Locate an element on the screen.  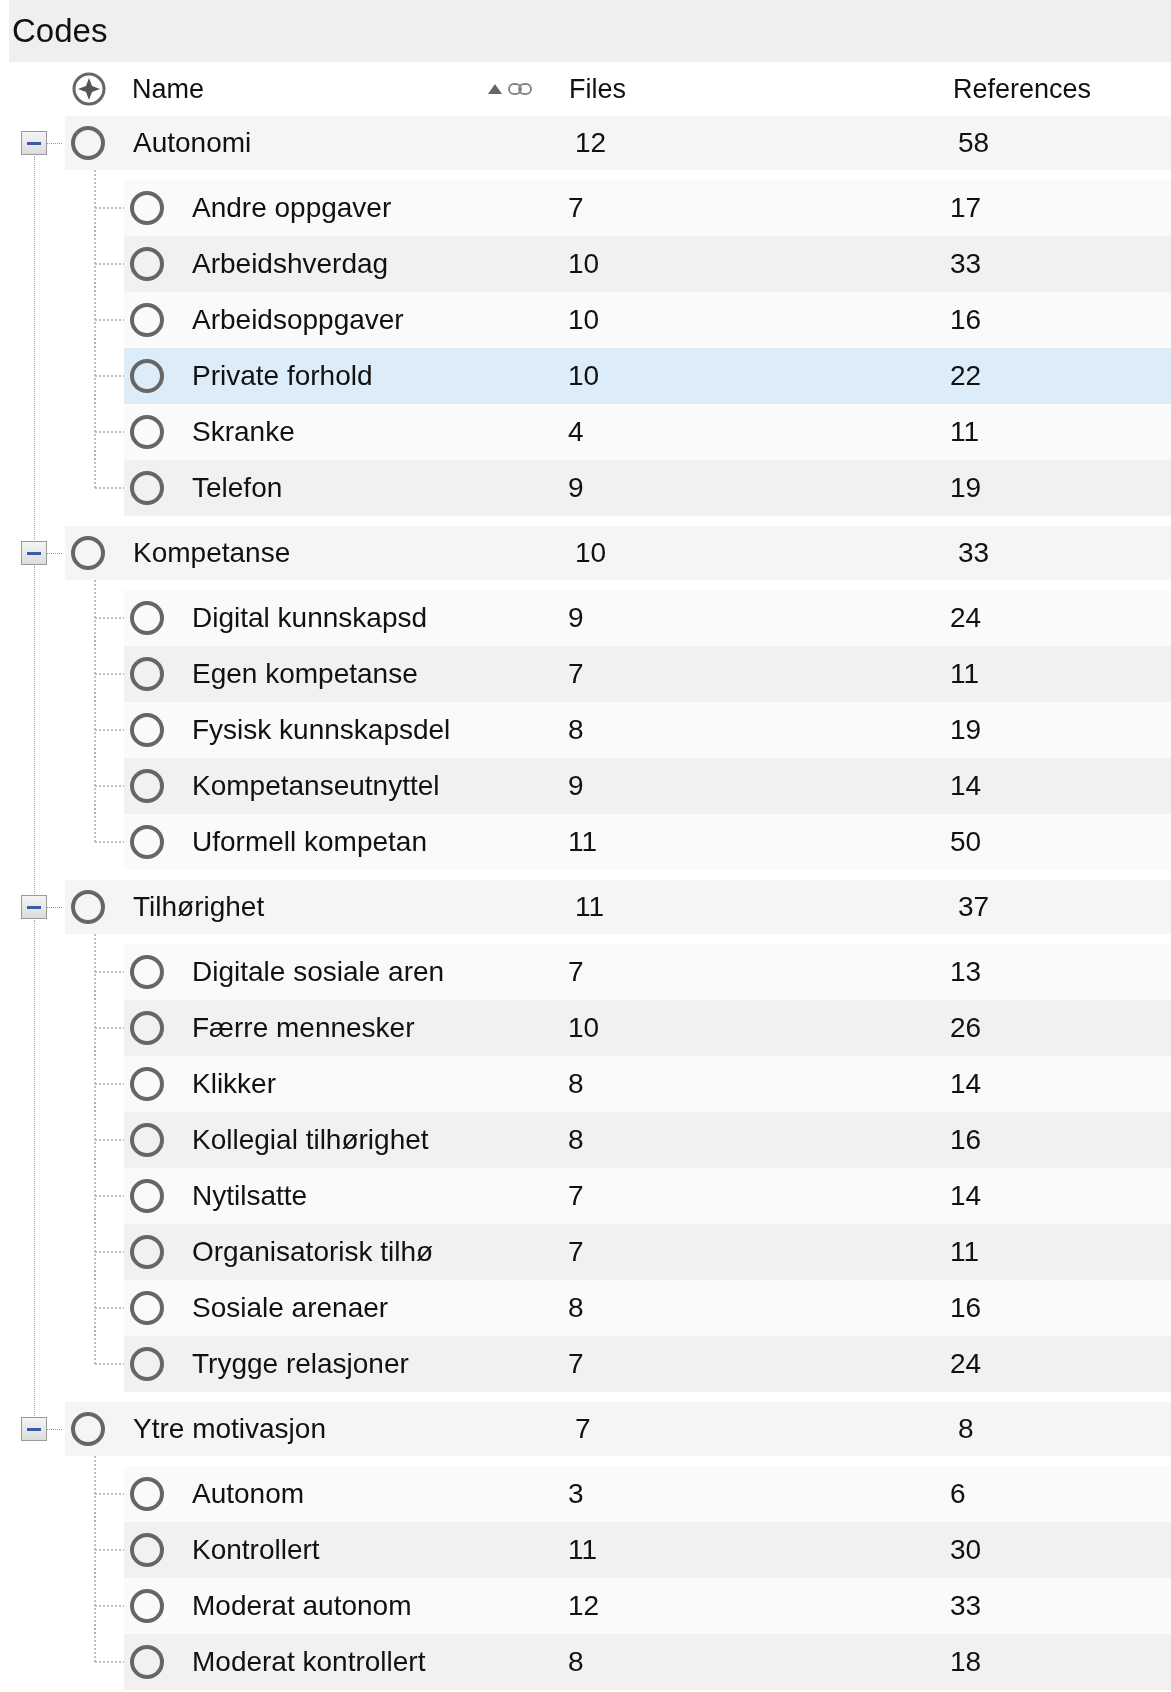
references-count: 14 is located at coordinates (966, 786).